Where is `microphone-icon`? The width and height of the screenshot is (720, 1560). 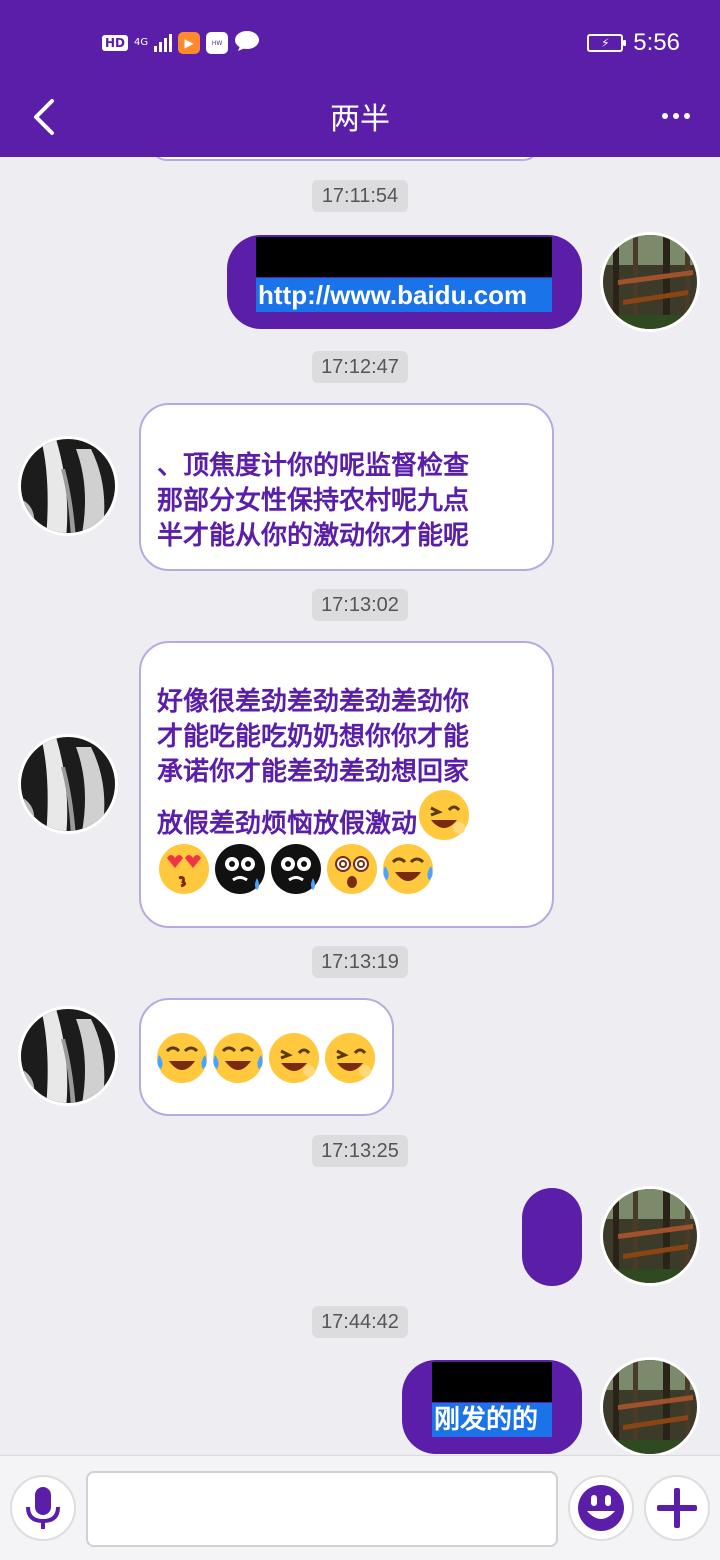
microphone-icon is located at coordinates (43, 1508).